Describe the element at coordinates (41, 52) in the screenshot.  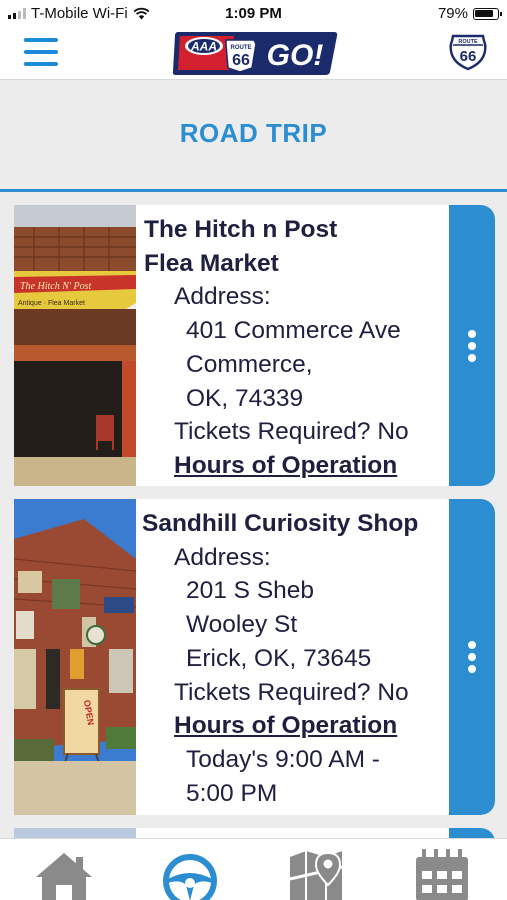
I see `hamburger-menu-button` at that location.